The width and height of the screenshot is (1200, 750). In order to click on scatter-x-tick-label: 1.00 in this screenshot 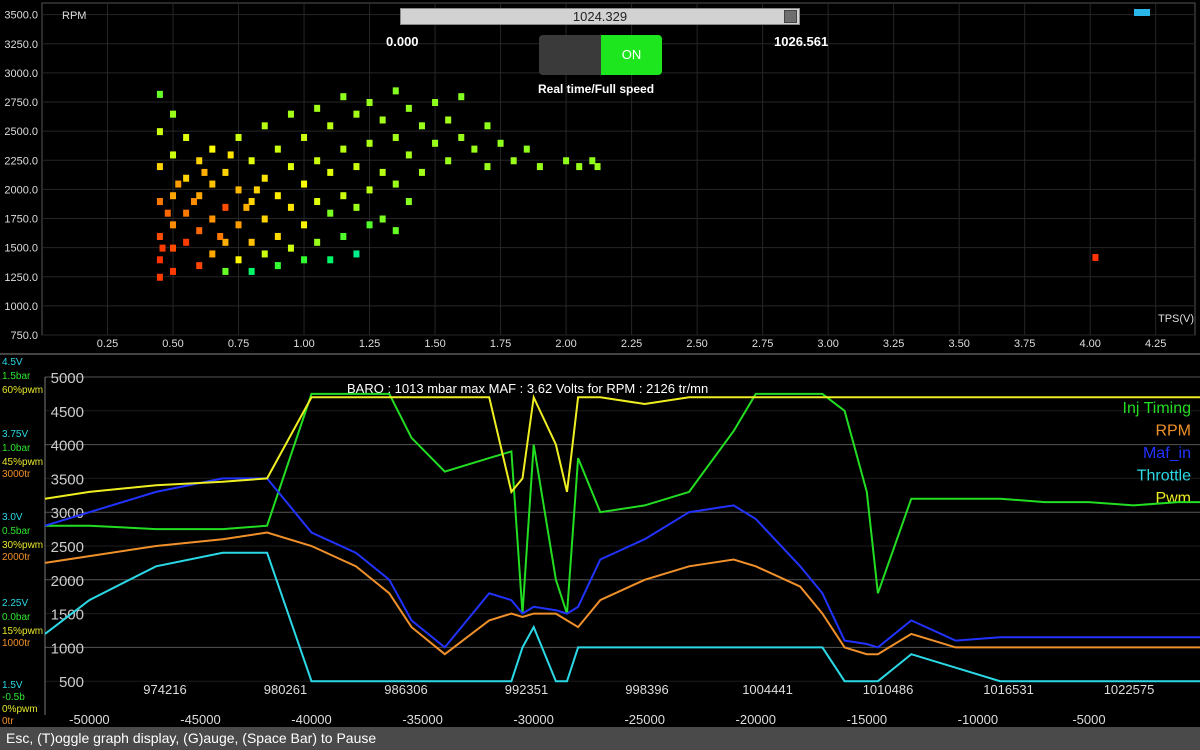, I will do `click(303, 344)`.